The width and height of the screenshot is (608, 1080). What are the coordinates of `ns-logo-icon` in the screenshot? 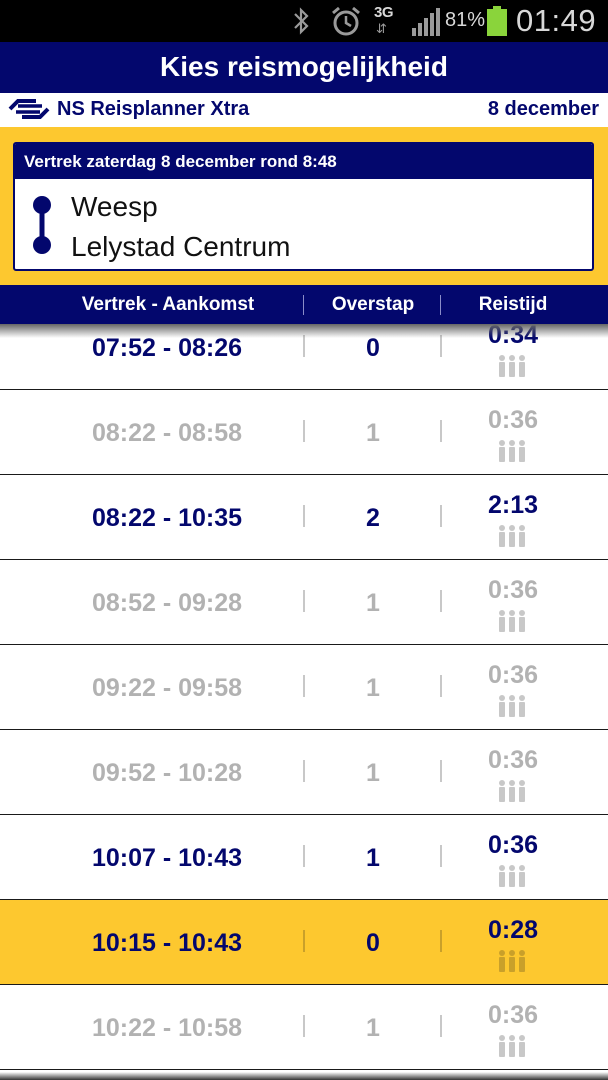 It's located at (29, 109).